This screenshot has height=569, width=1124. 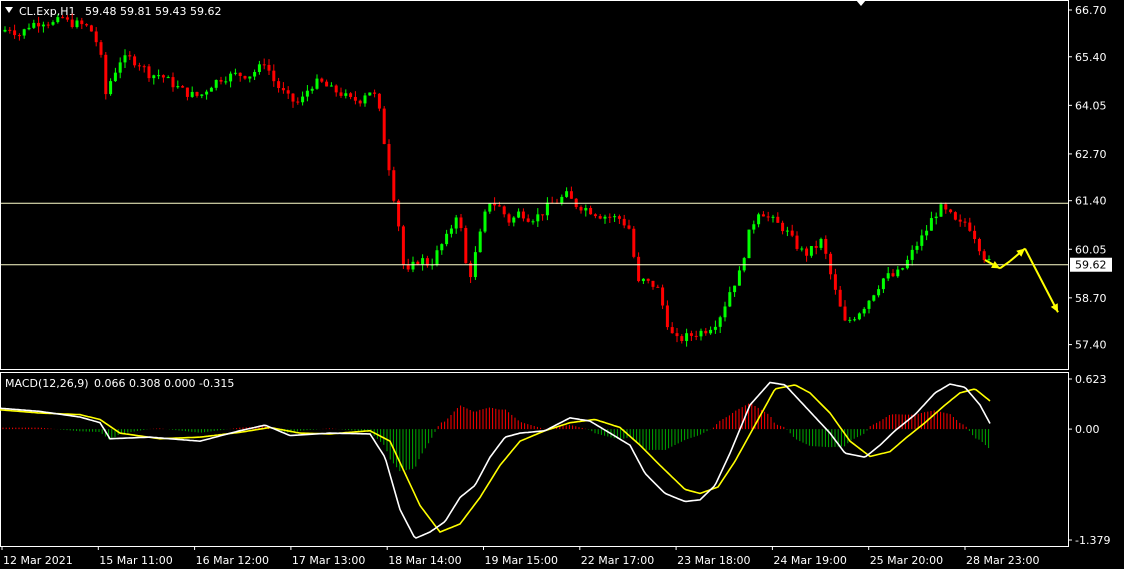 I want to click on time-tick-label: 18 Mar 14:00, so click(x=424, y=560).